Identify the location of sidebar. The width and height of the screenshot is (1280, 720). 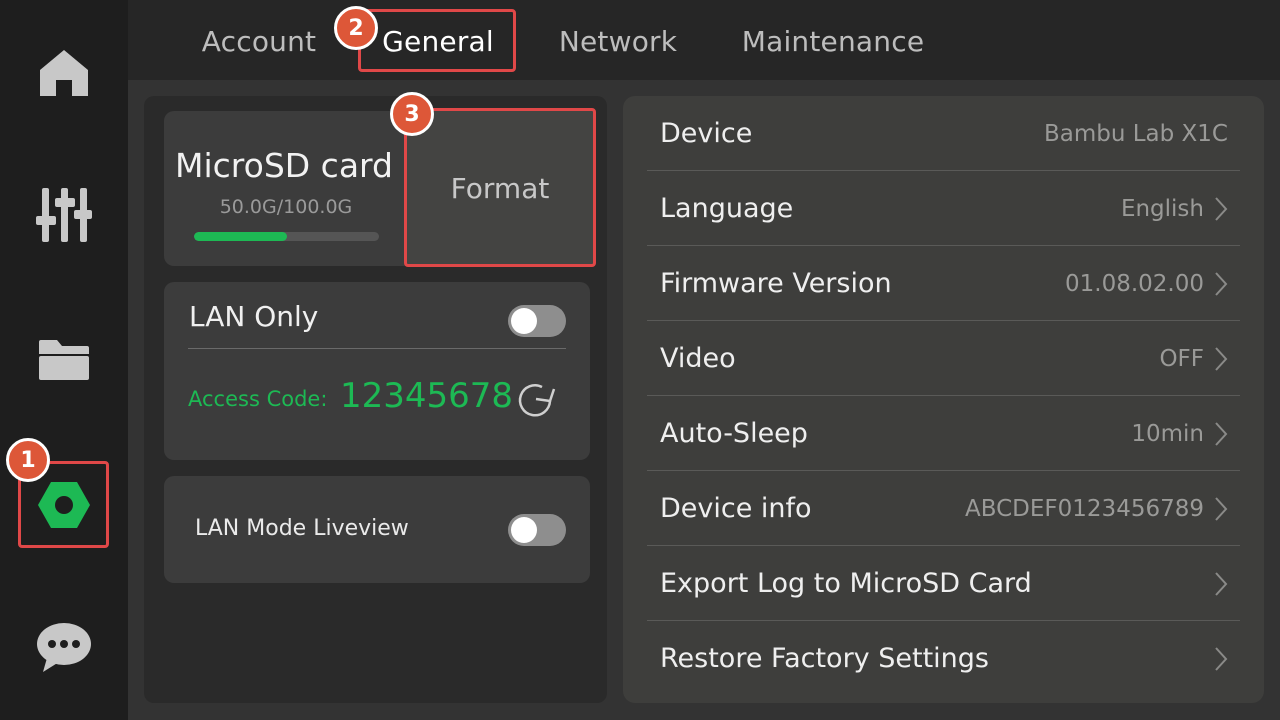
(64, 360).